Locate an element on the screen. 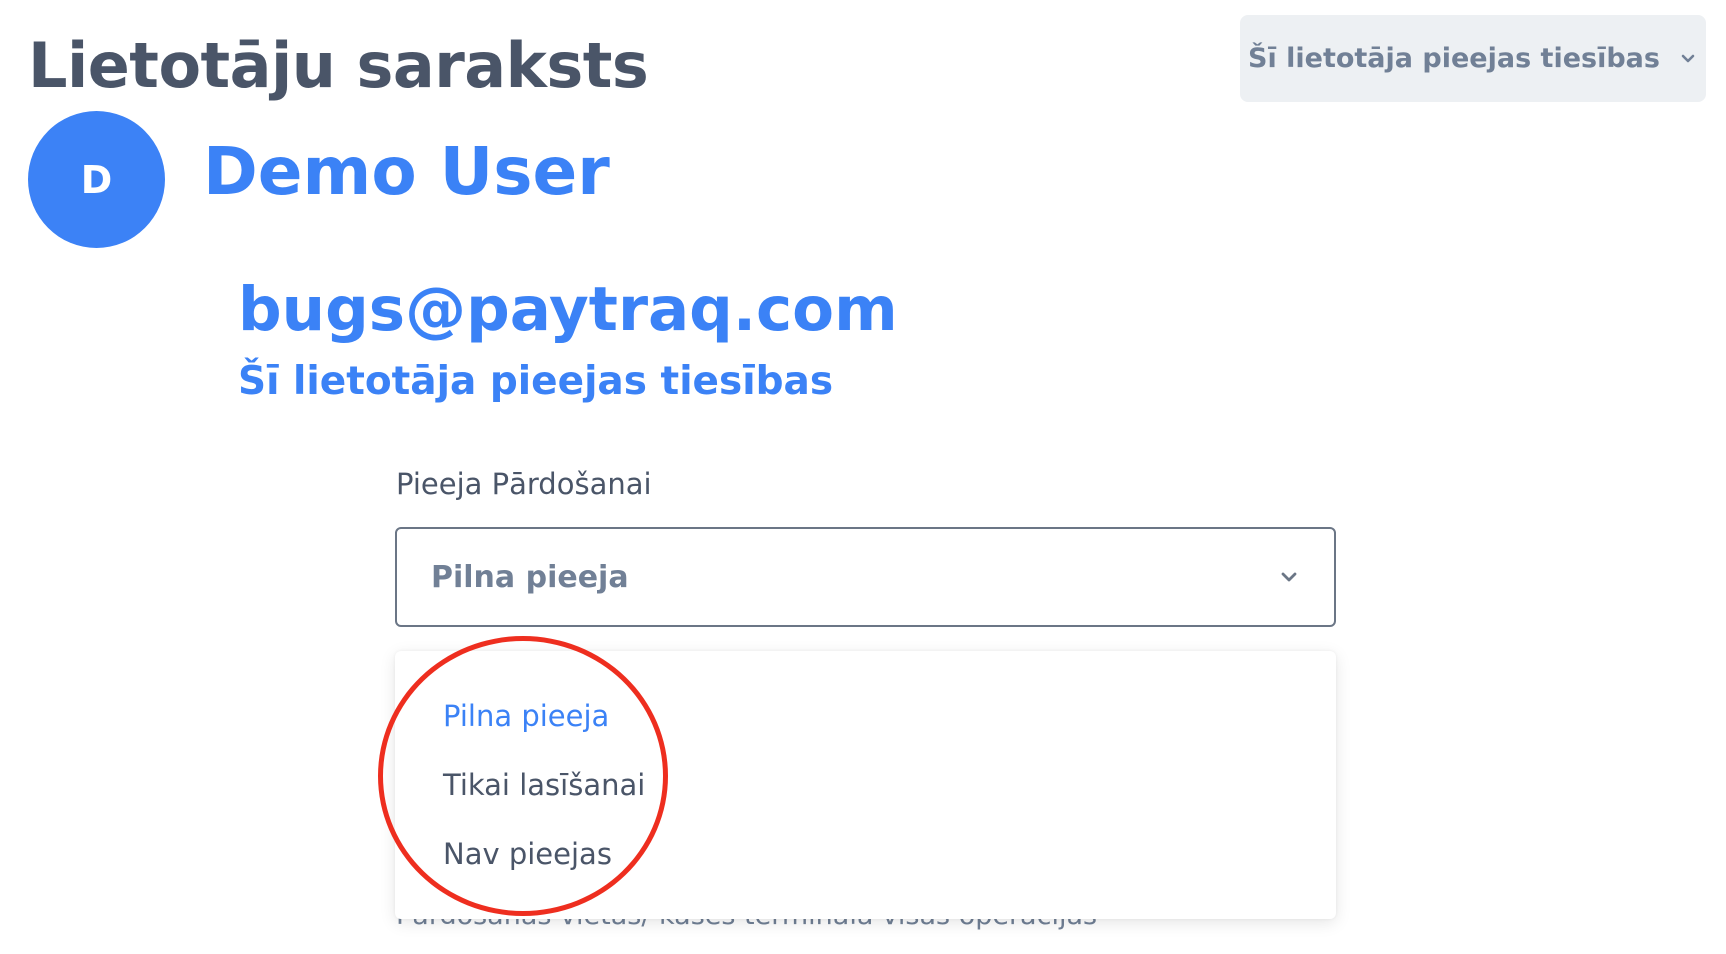  permissions-dropdown-button: Šī lietotāja pieejas tiesības is located at coordinates (1473, 58).